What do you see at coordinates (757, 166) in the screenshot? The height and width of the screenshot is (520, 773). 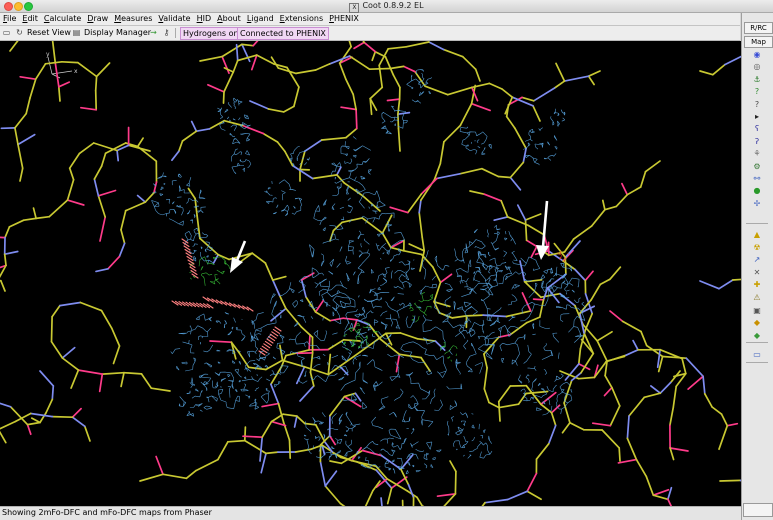 I see `edit-chi-icon: ⚙` at bounding box center [757, 166].